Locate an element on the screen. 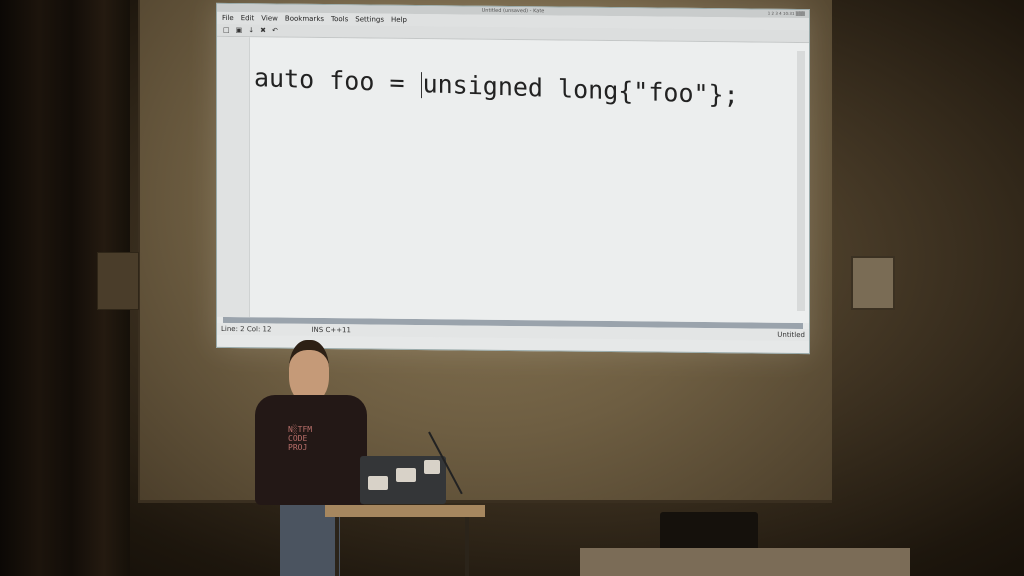  undo-icon: ↶ is located at coordinates (275, 30).